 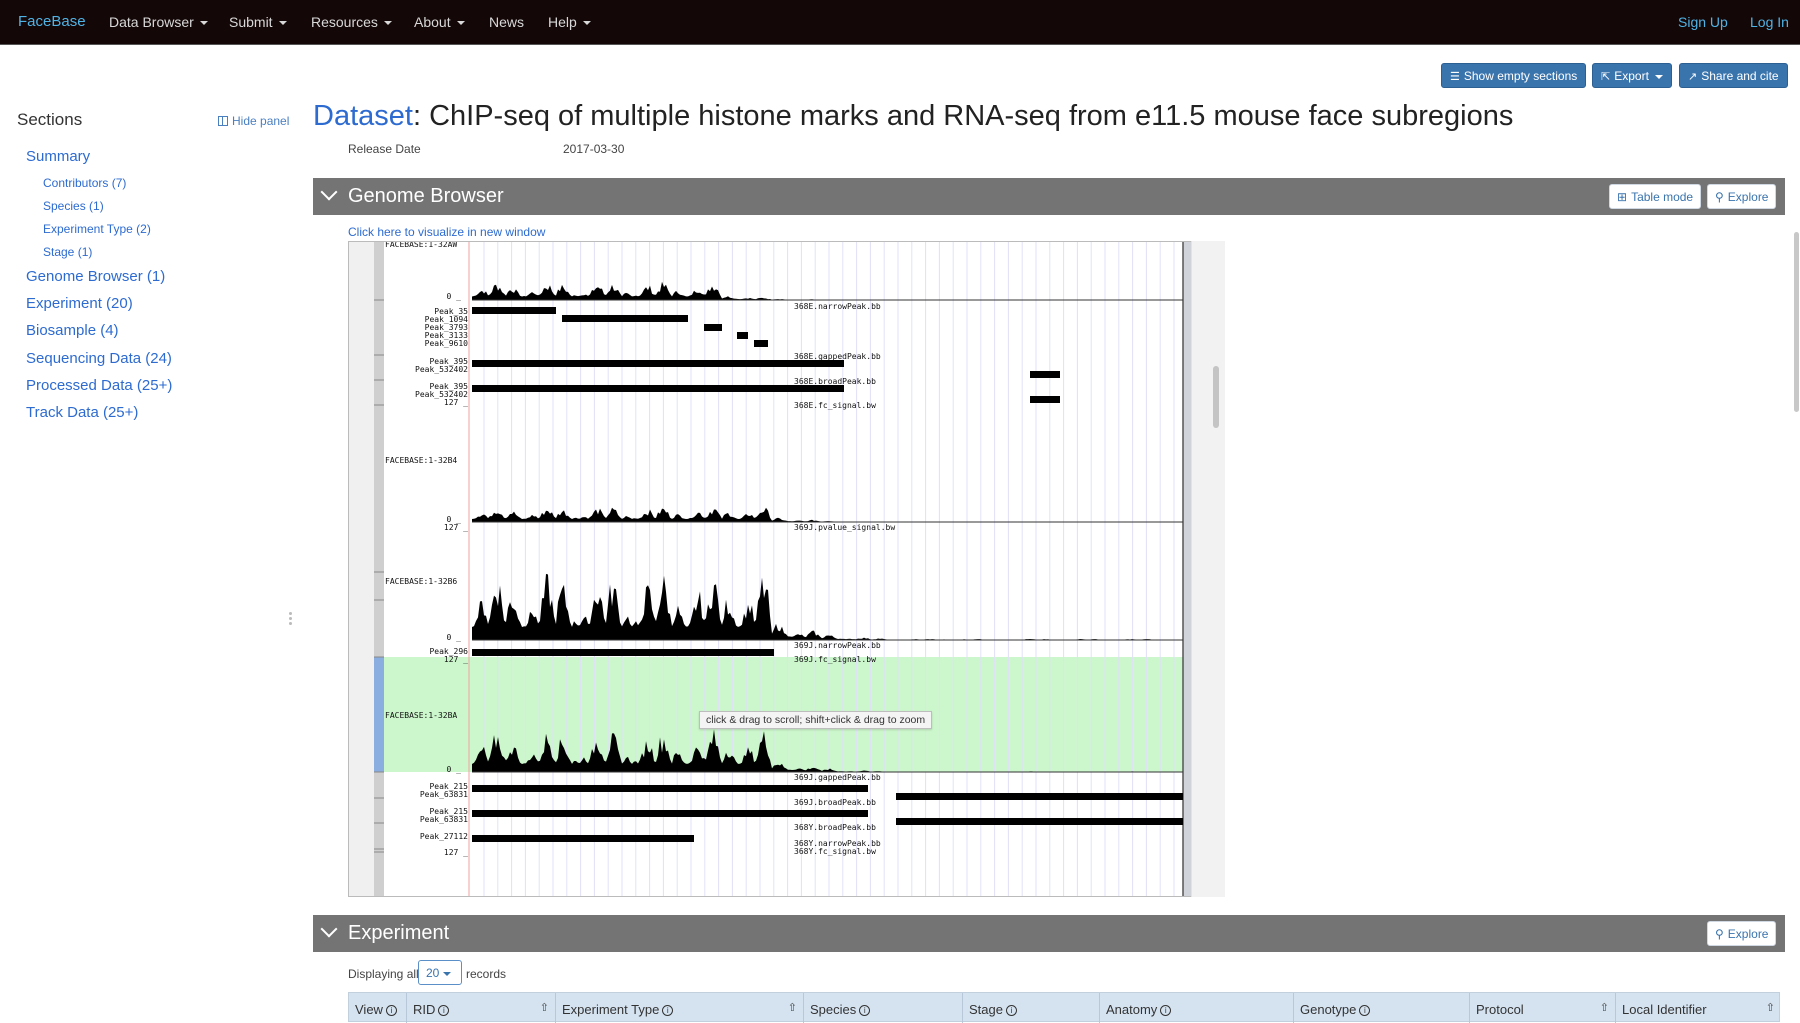 I want to click on sidebar-resize-handle, so click(x=290, y=620).